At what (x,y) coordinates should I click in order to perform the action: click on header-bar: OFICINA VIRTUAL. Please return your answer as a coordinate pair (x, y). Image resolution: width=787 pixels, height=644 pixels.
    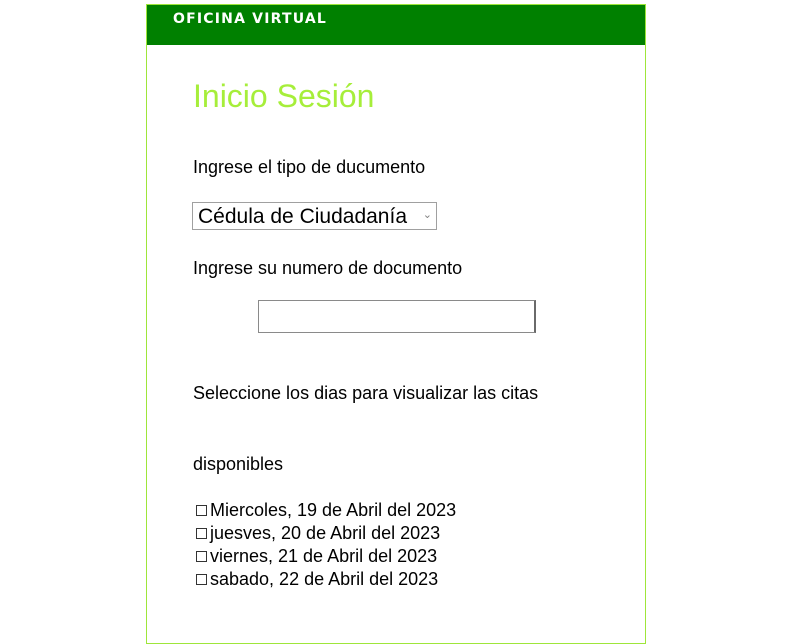
    Looking at the image, I should click on (396, 25).